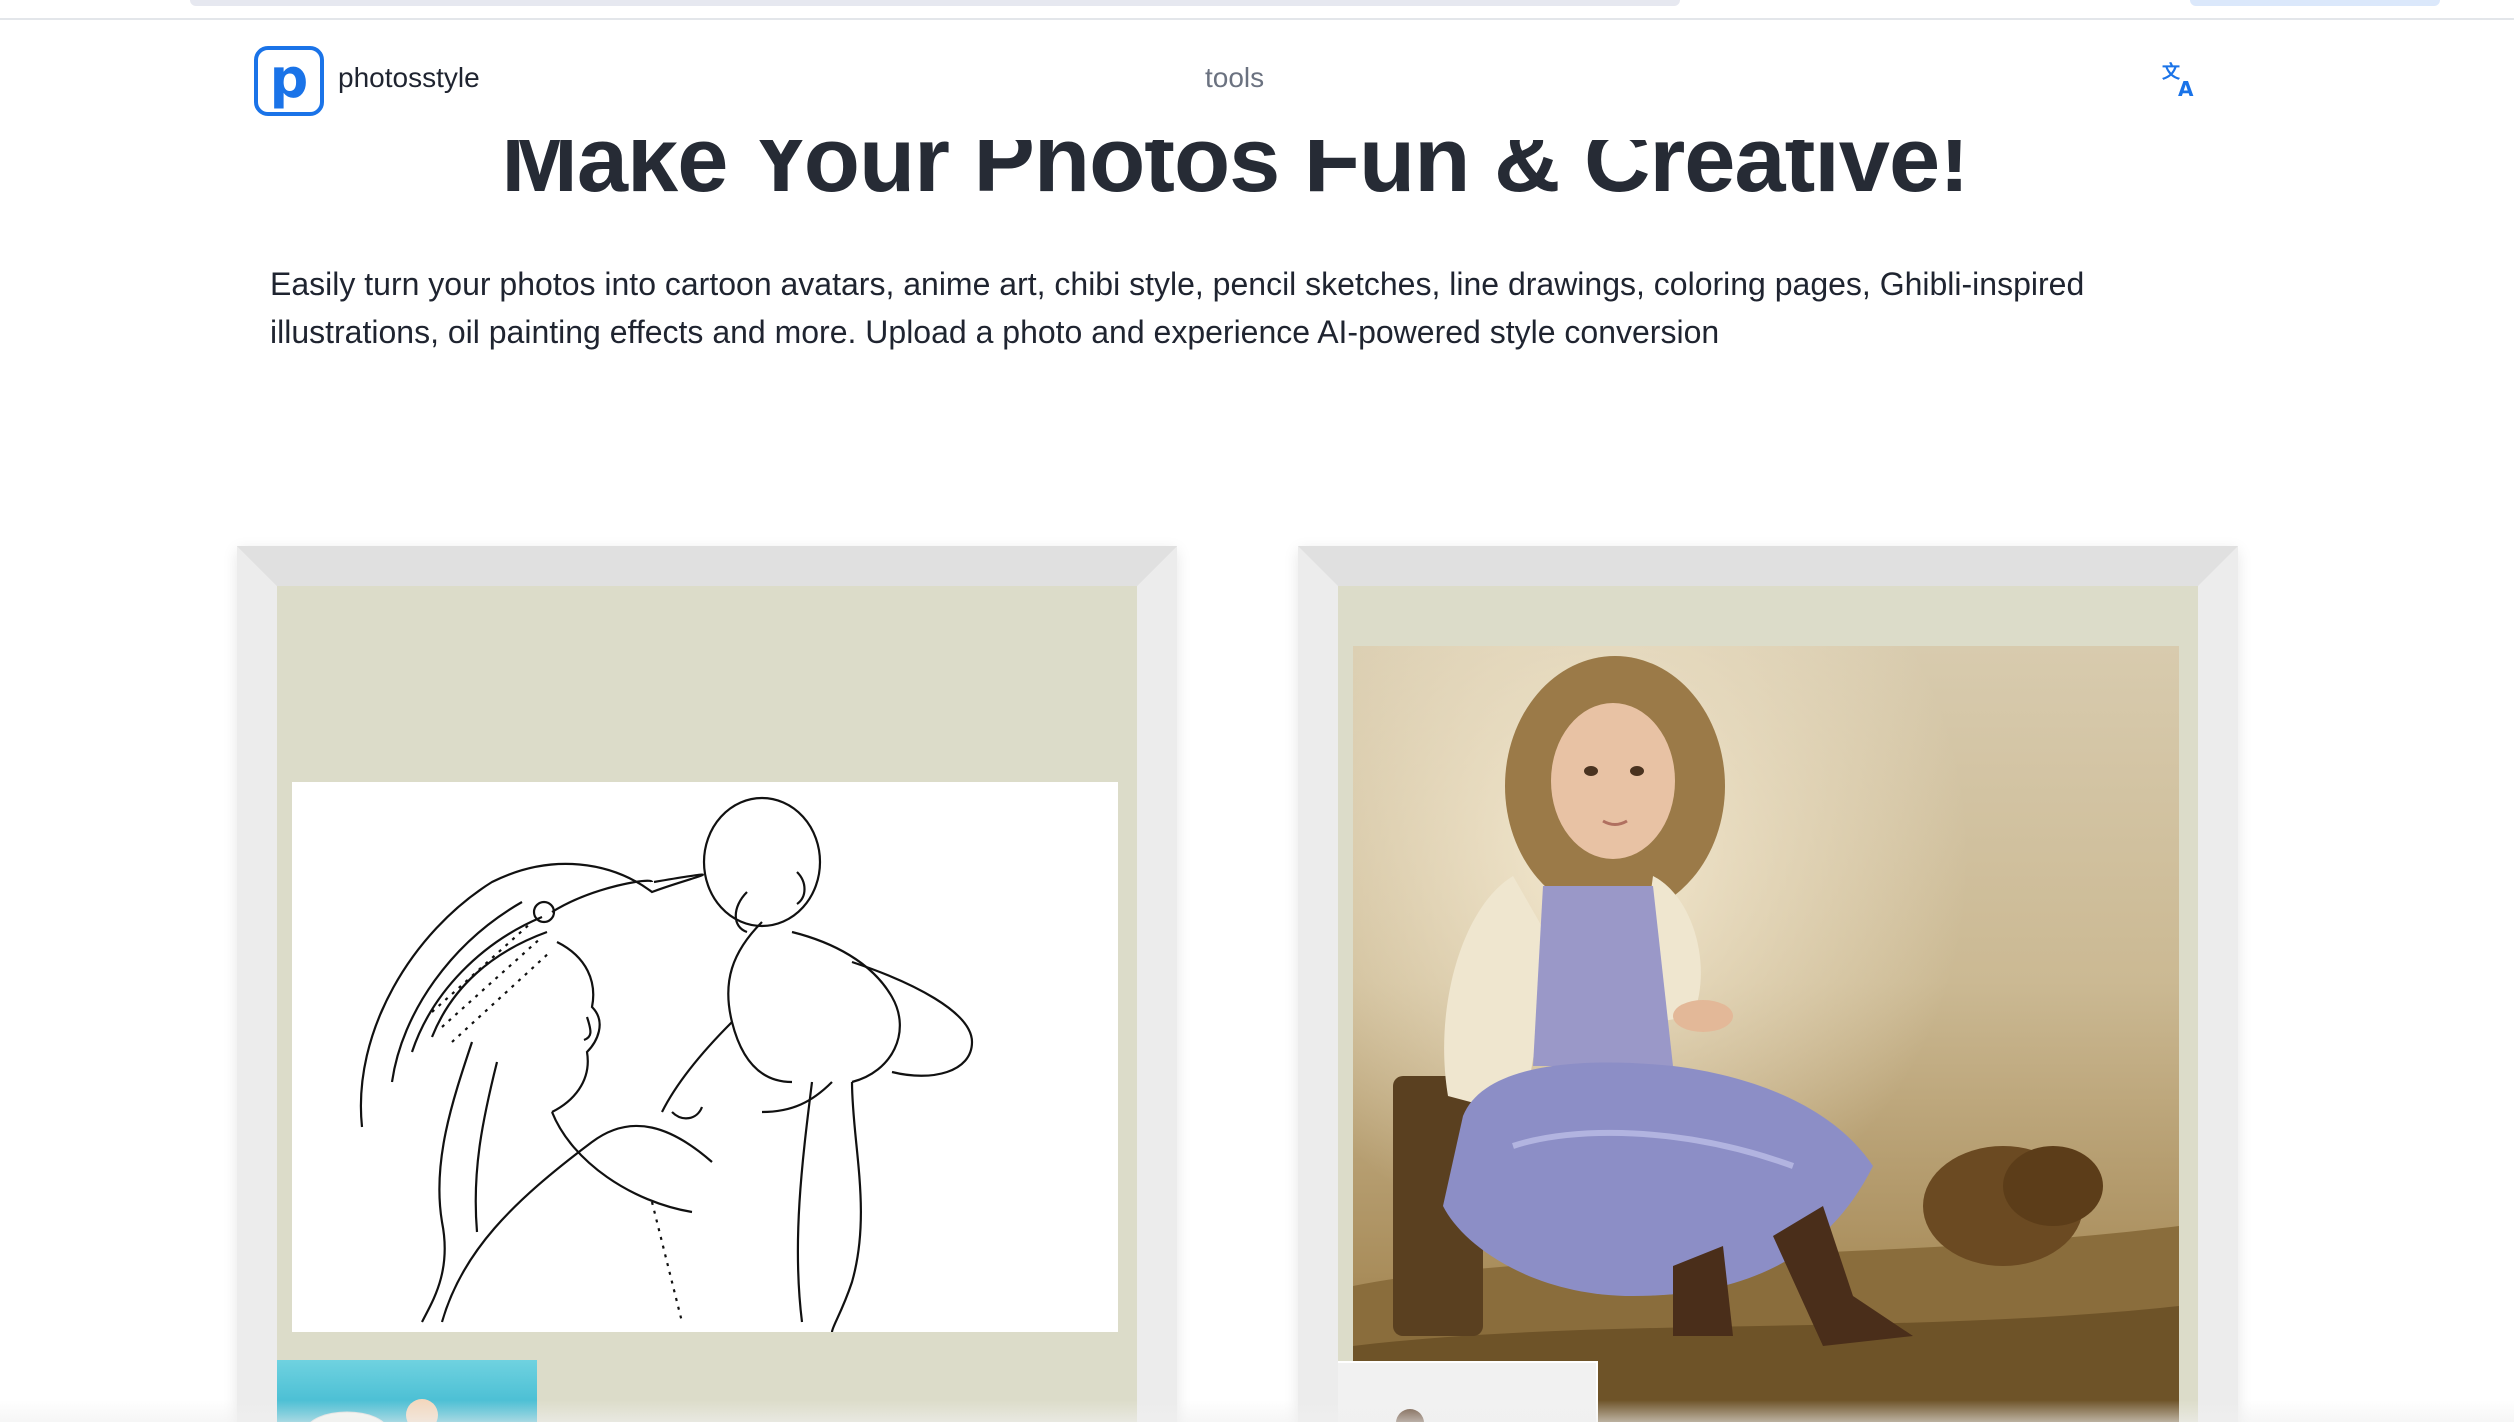 The width and height of the screenshot is (2514, 1422). What do you see at coordinates (666, 1064) in the screenshot?
I see `line-drawing-illustration` at bounding box center [666, 1064].